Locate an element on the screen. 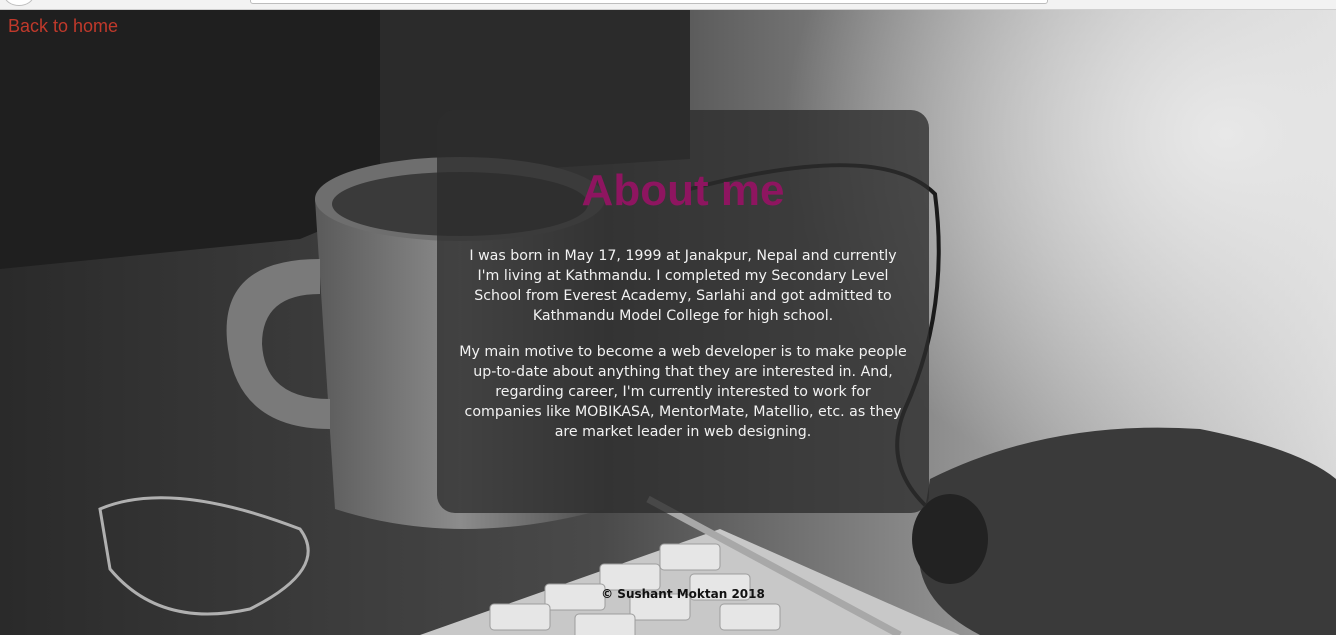  browser-address-bar is located at coordinates (649, 2).